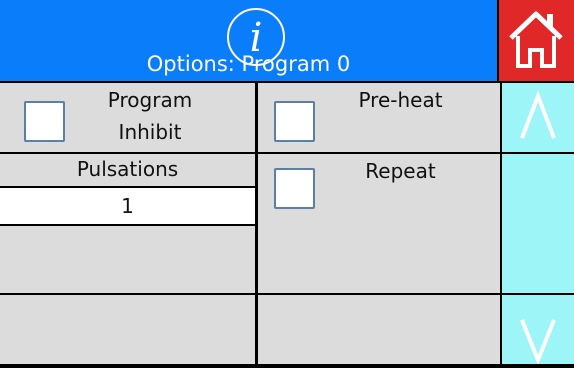 The height and width of the screenshot is (368, 574). I want to click on pulsations-label-cell: Pulsations, so click(127, 170).